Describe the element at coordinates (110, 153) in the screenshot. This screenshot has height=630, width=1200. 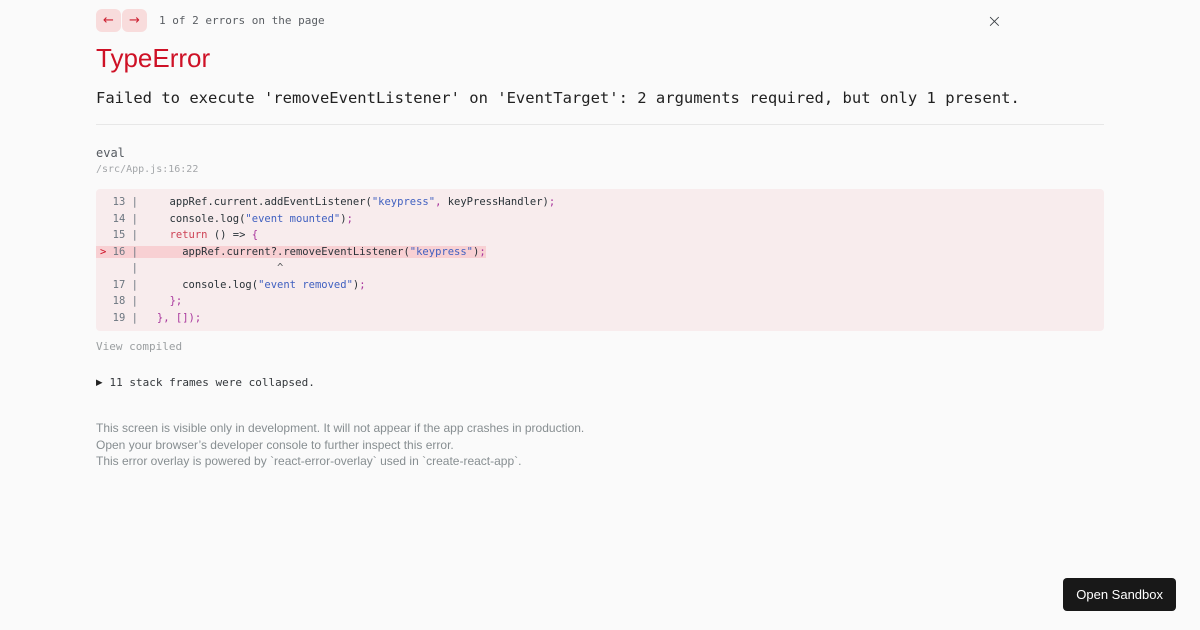
I see `stack-frame-function: eval` at that location.